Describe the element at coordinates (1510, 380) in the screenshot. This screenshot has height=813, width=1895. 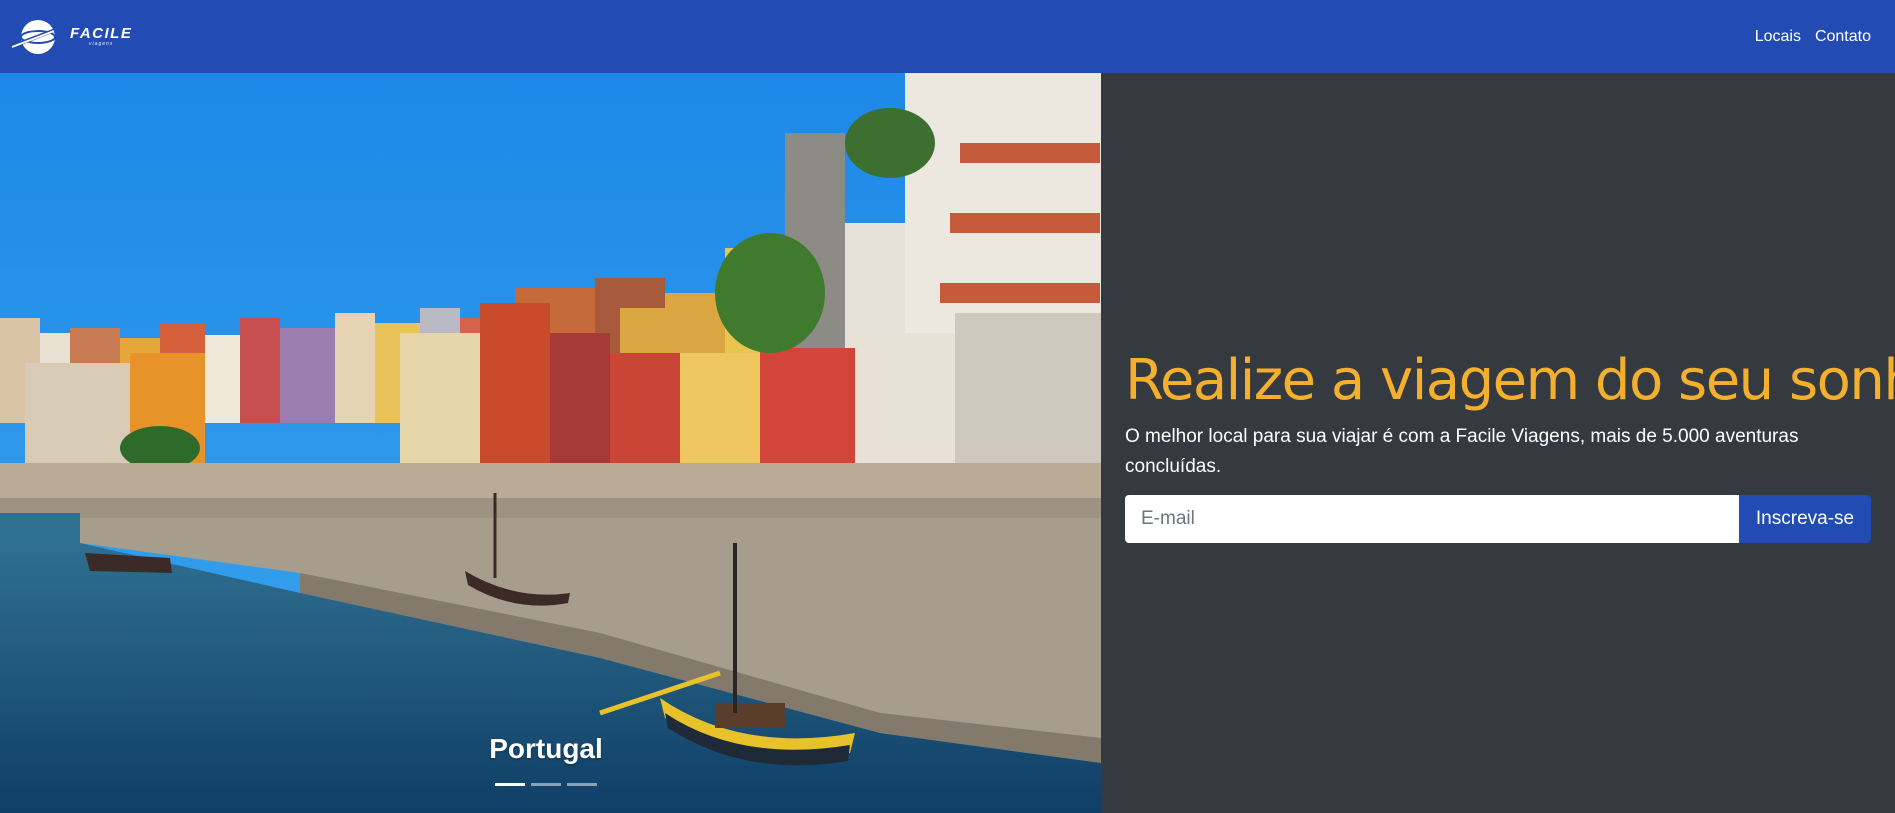
I see `hero-headline: Realize a viagem do seu sonho` at that location.